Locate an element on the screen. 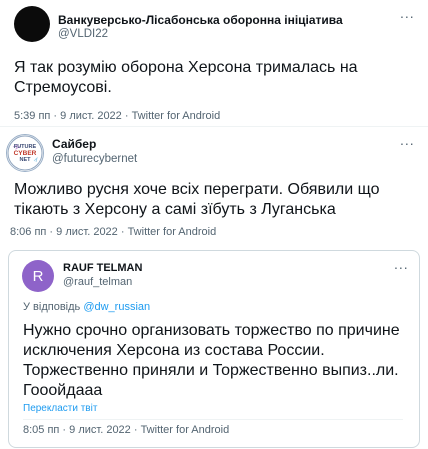 The height and width of the screenshot is (449, 428). avatar-text-line: NET is located at coordinates (25, 159).